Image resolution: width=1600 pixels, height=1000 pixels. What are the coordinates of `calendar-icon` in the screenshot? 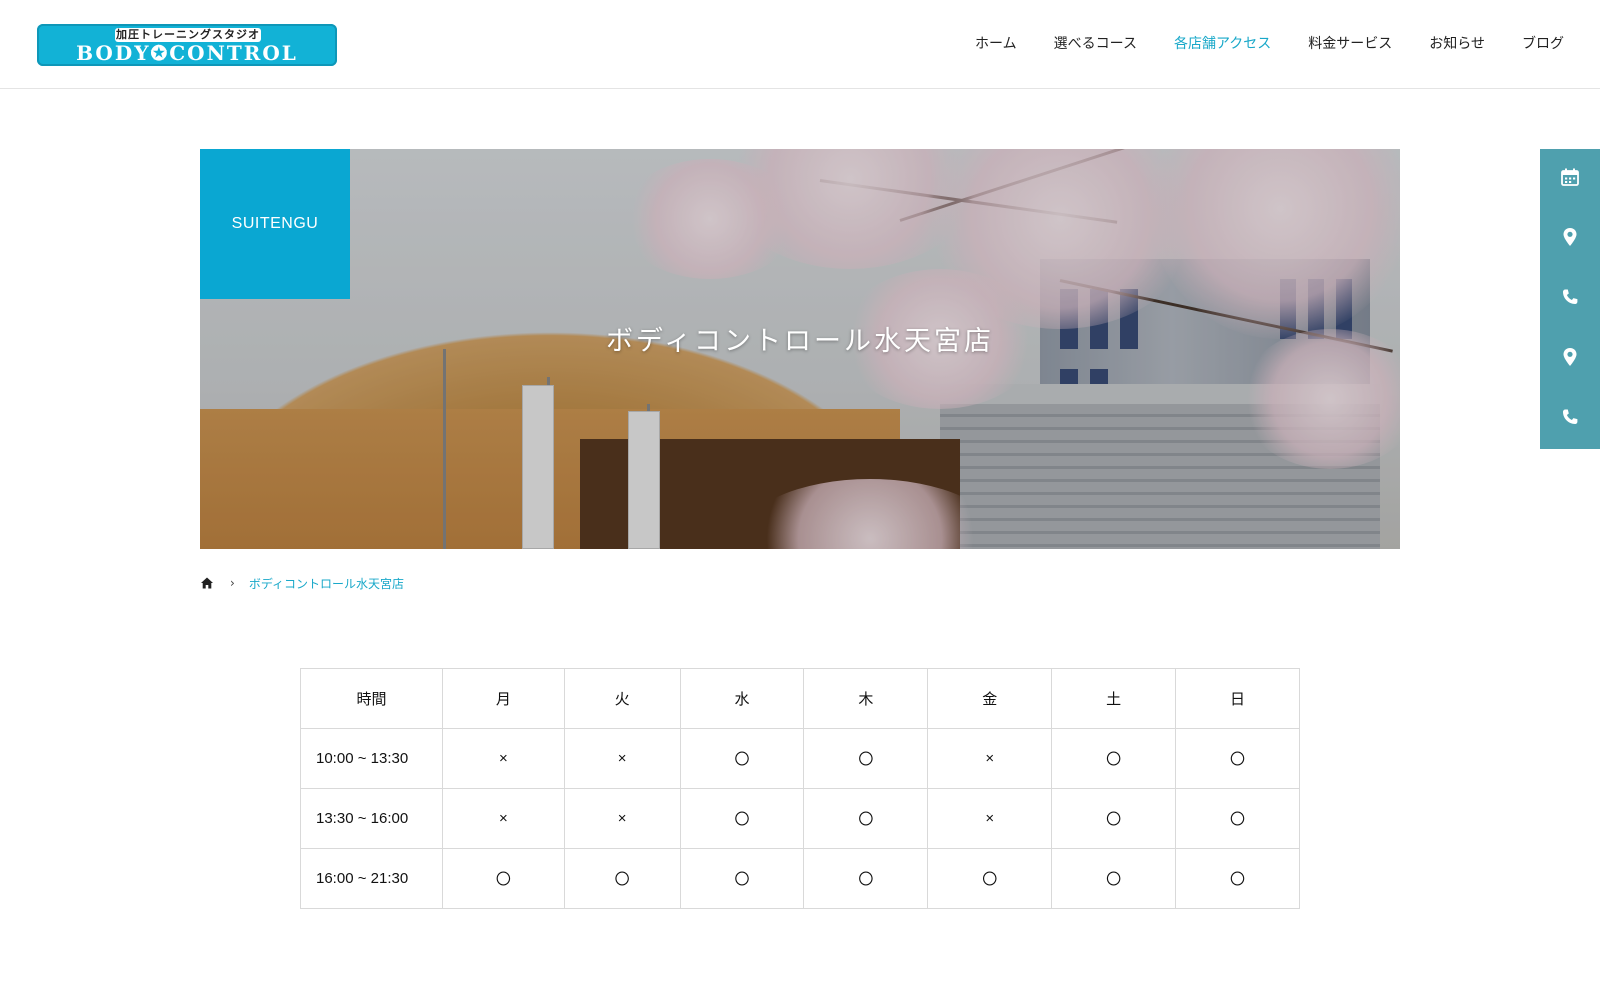 It's located at (1570, 179).